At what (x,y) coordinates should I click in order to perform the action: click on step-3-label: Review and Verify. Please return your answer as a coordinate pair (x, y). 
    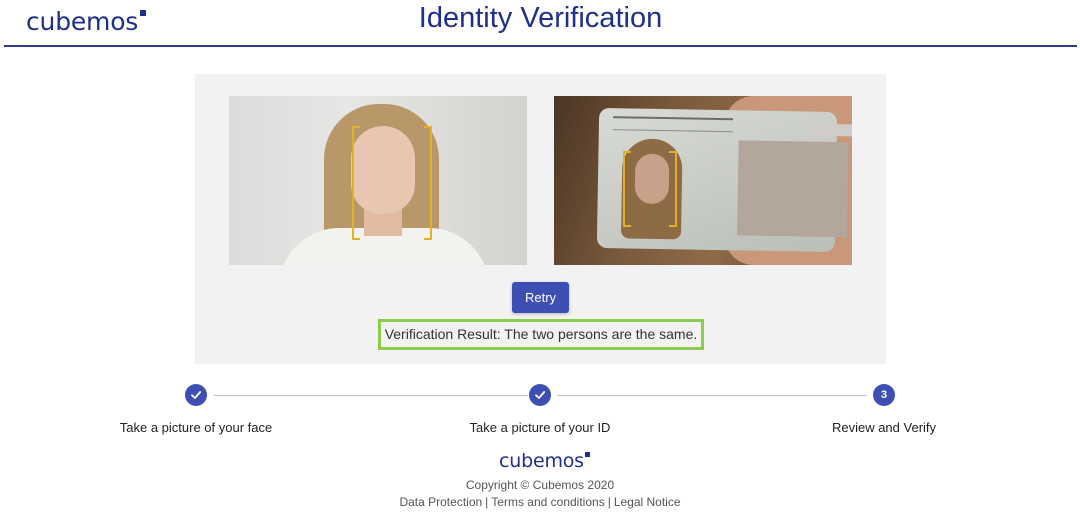
    Looking at the image, I should click on (884, 427).